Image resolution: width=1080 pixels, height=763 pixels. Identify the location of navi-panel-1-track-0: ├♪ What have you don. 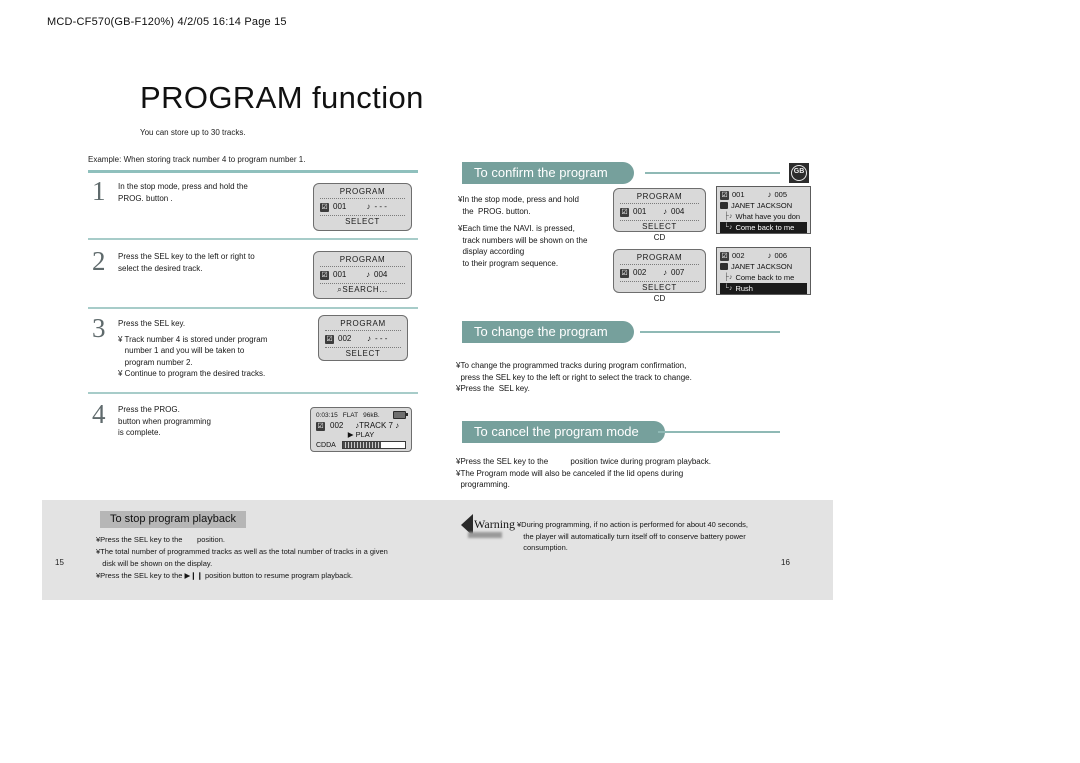
(763, 216).